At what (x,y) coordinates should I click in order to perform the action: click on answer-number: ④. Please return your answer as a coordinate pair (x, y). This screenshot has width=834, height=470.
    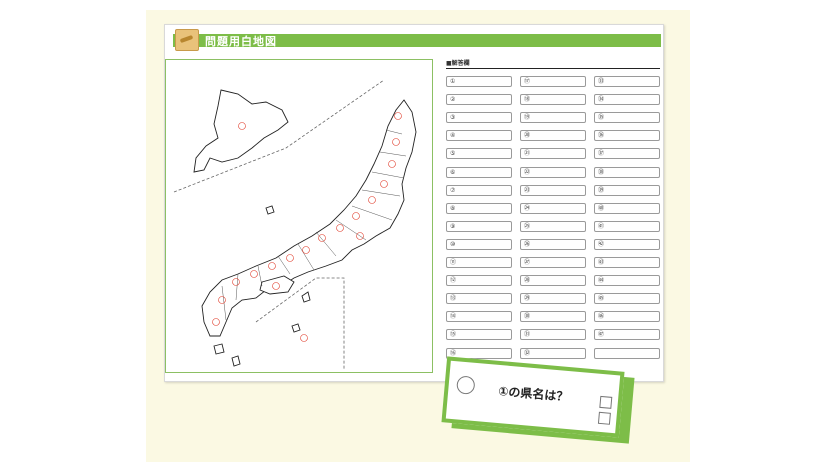
    Looking at the image, I should click on (453, 136).